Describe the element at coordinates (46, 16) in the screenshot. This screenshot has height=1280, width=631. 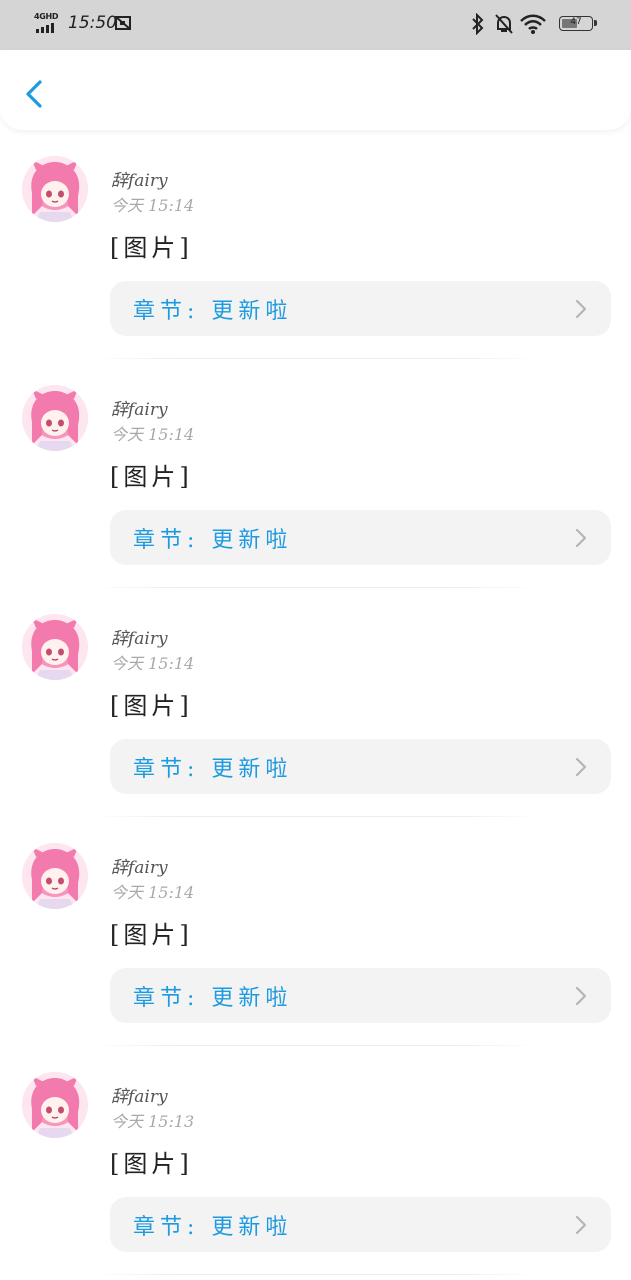
I see `network-type: 4GHD` at that location.